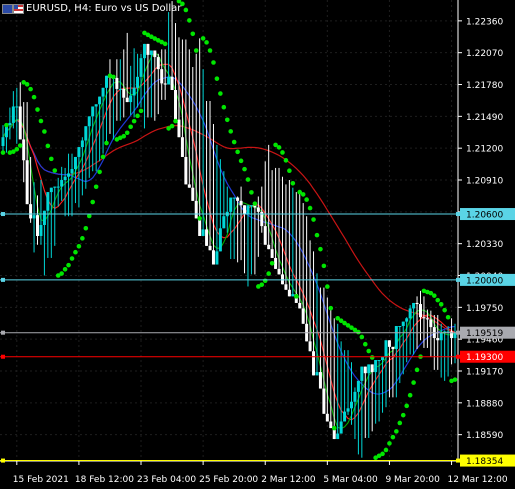 This screenshot has width=515, height=489. I want to click on x-tick-label: 18 Feb 12:00, so click(104, 480).